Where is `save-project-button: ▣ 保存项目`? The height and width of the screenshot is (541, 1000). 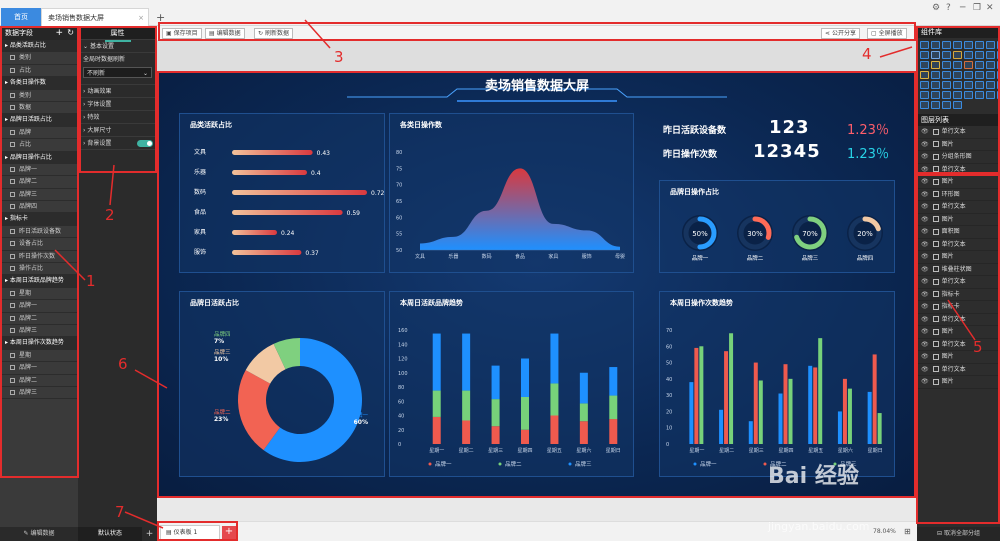
save-project-button: ▣ 保存项目 is located at coordinates (182, 33).